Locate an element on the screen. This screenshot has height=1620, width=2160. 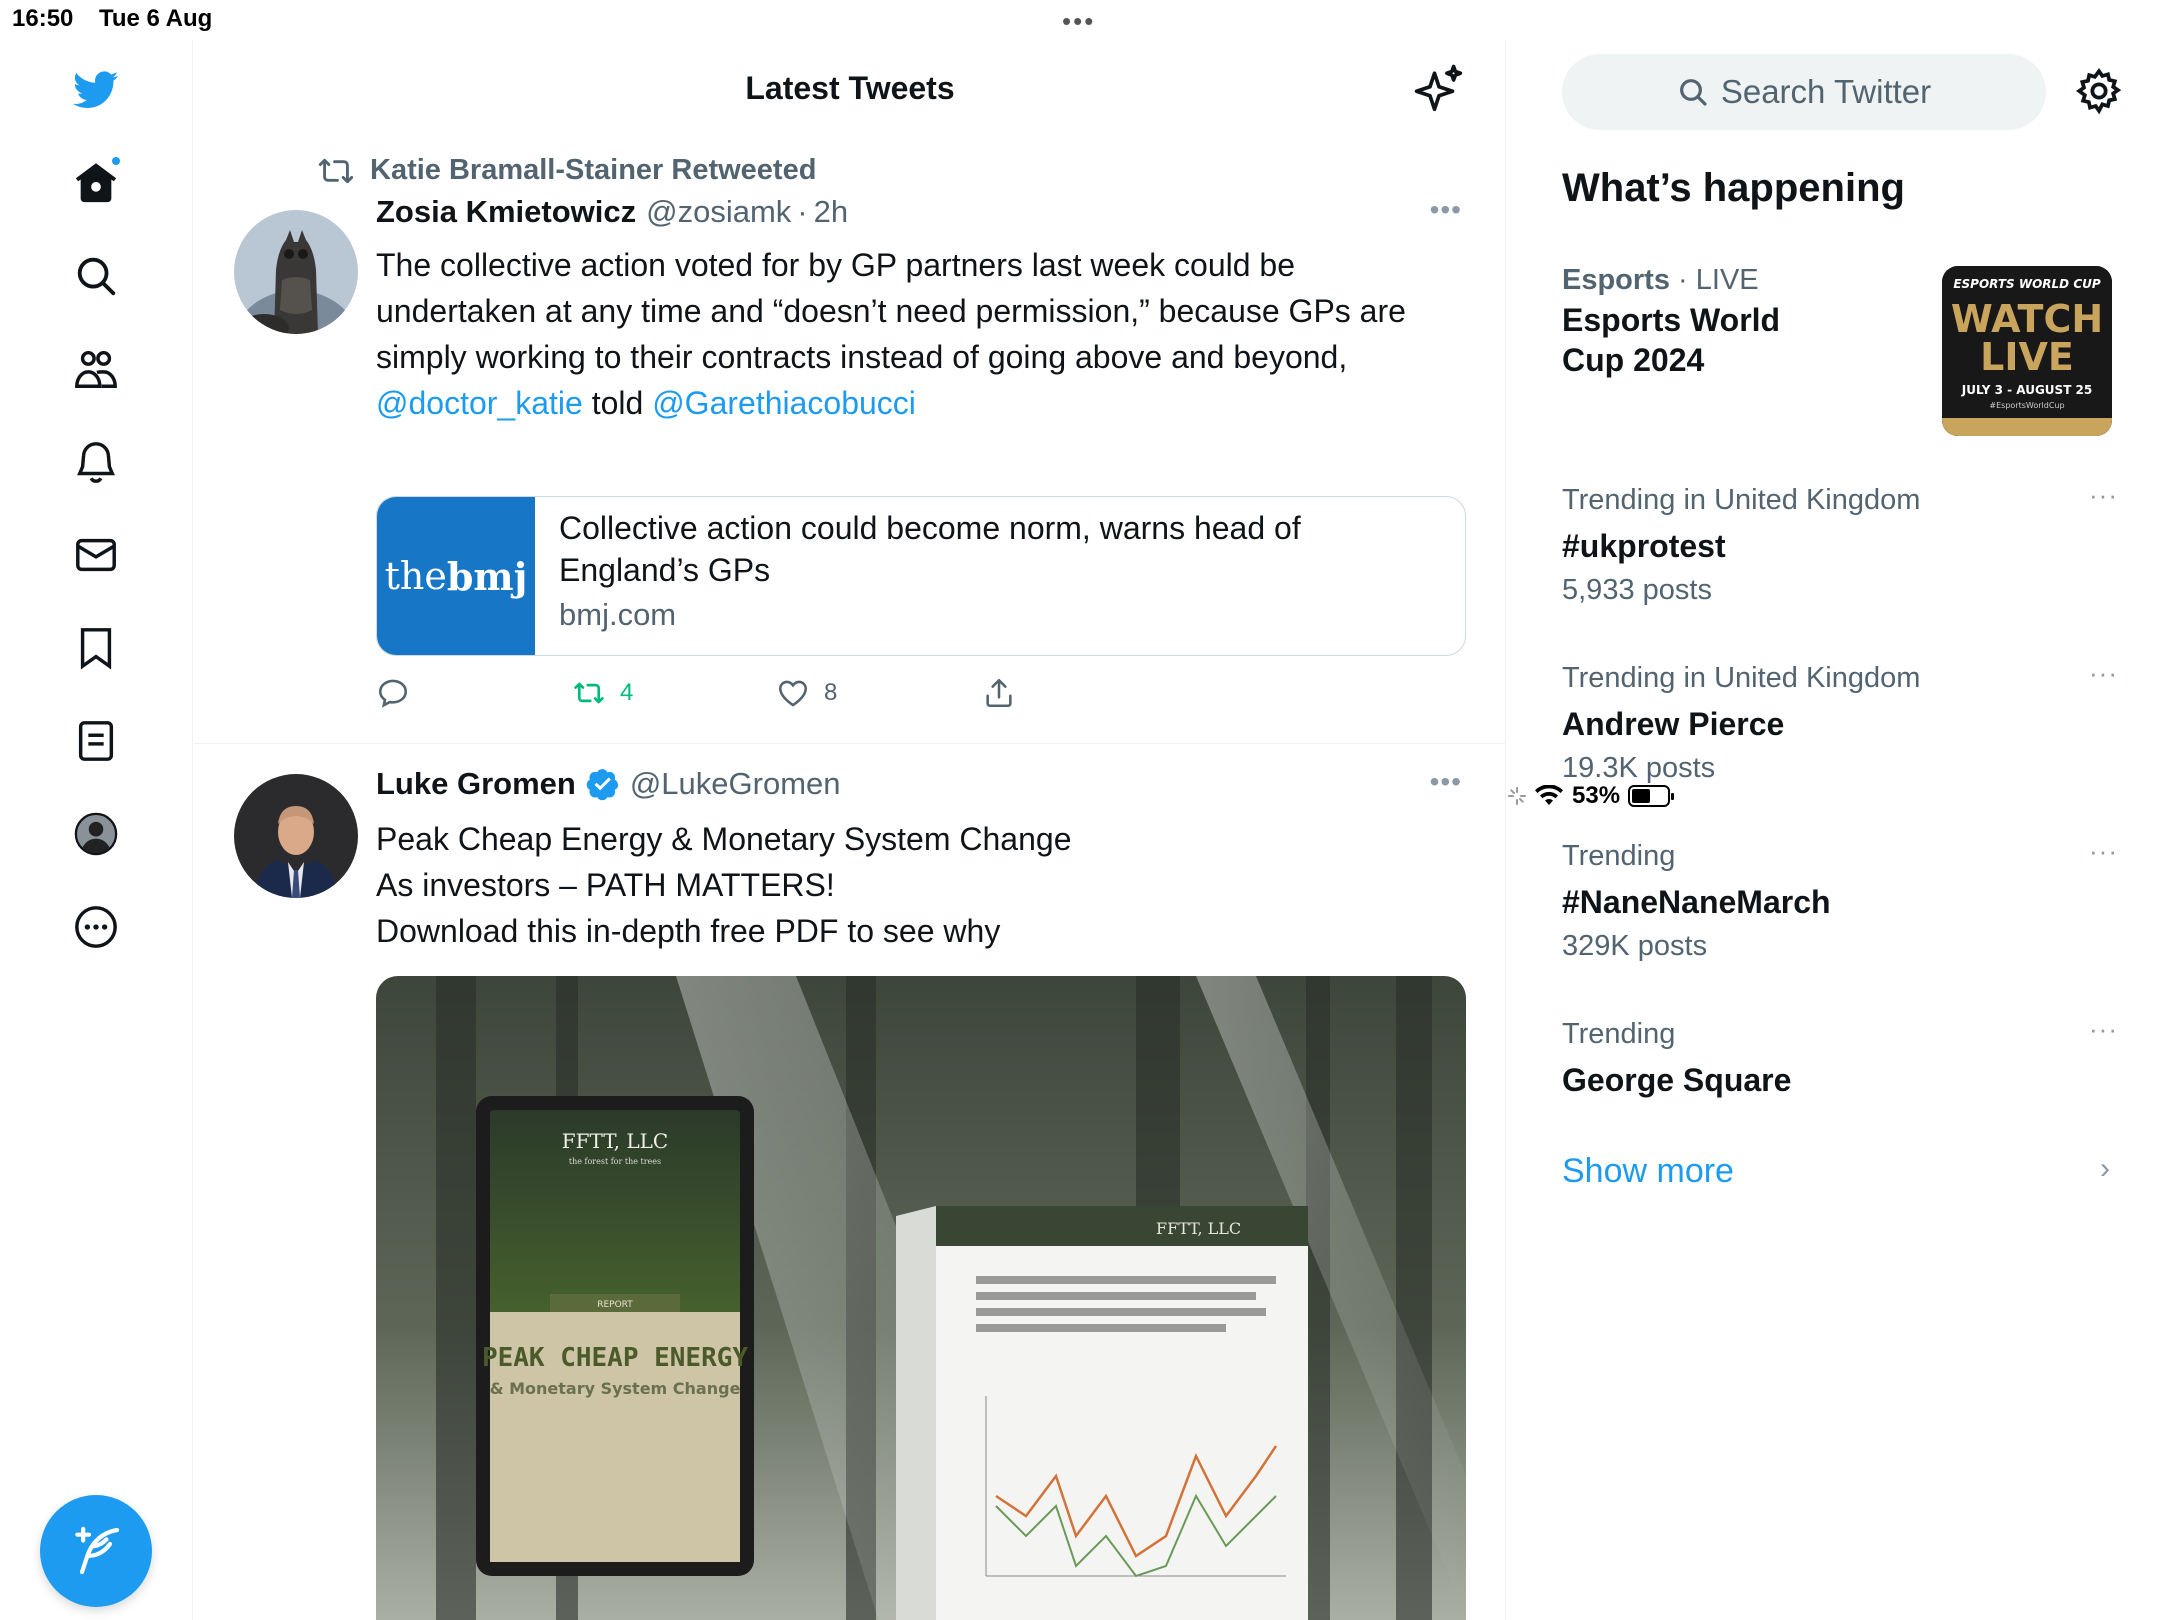
heart-icon is located at coordinates (793, 693).